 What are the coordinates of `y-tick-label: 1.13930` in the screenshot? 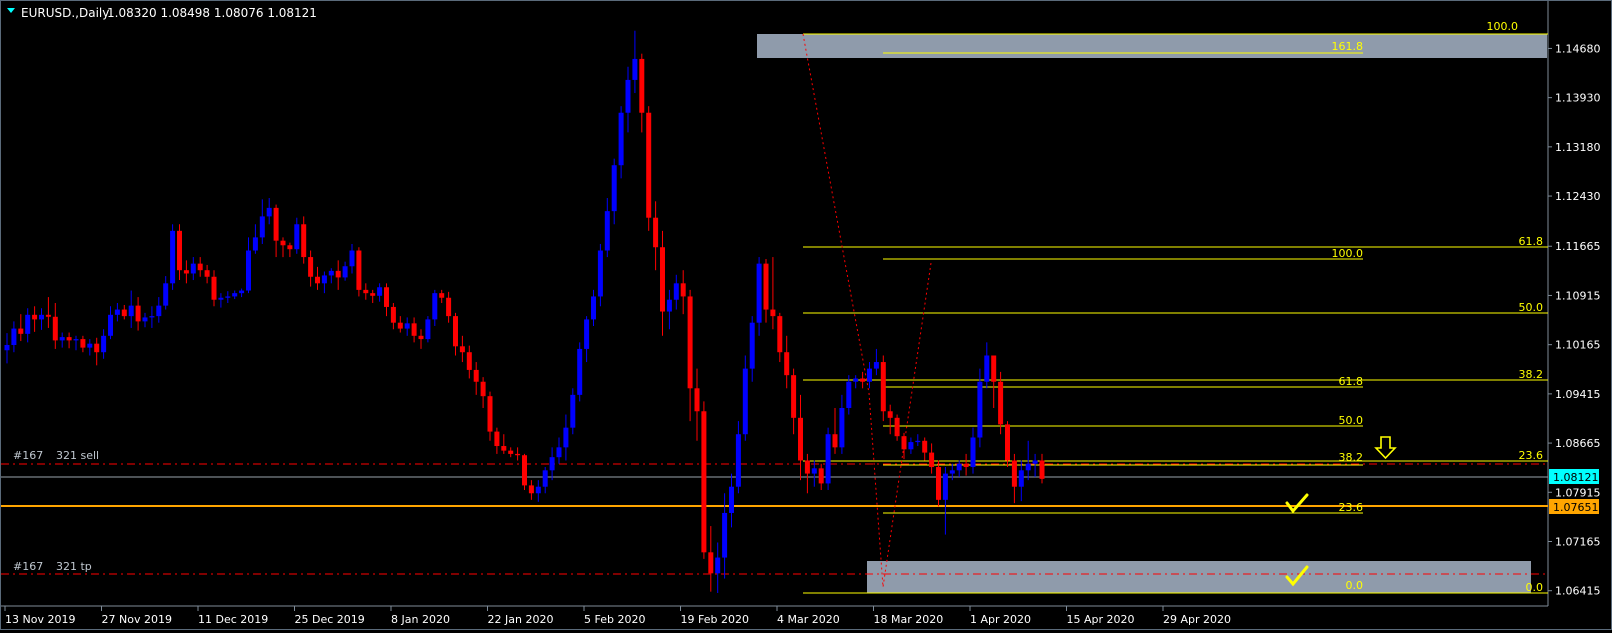 It's located at (1578, 98).